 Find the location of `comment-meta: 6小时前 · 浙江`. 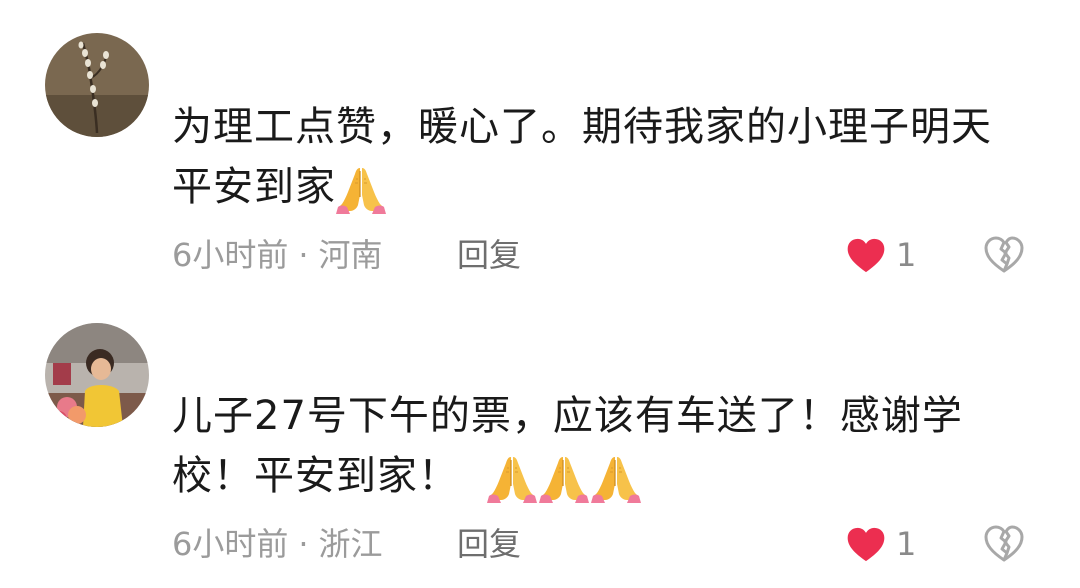

comment-meta: 6小时前 · 浙江 is located at coordinates (277, 544).